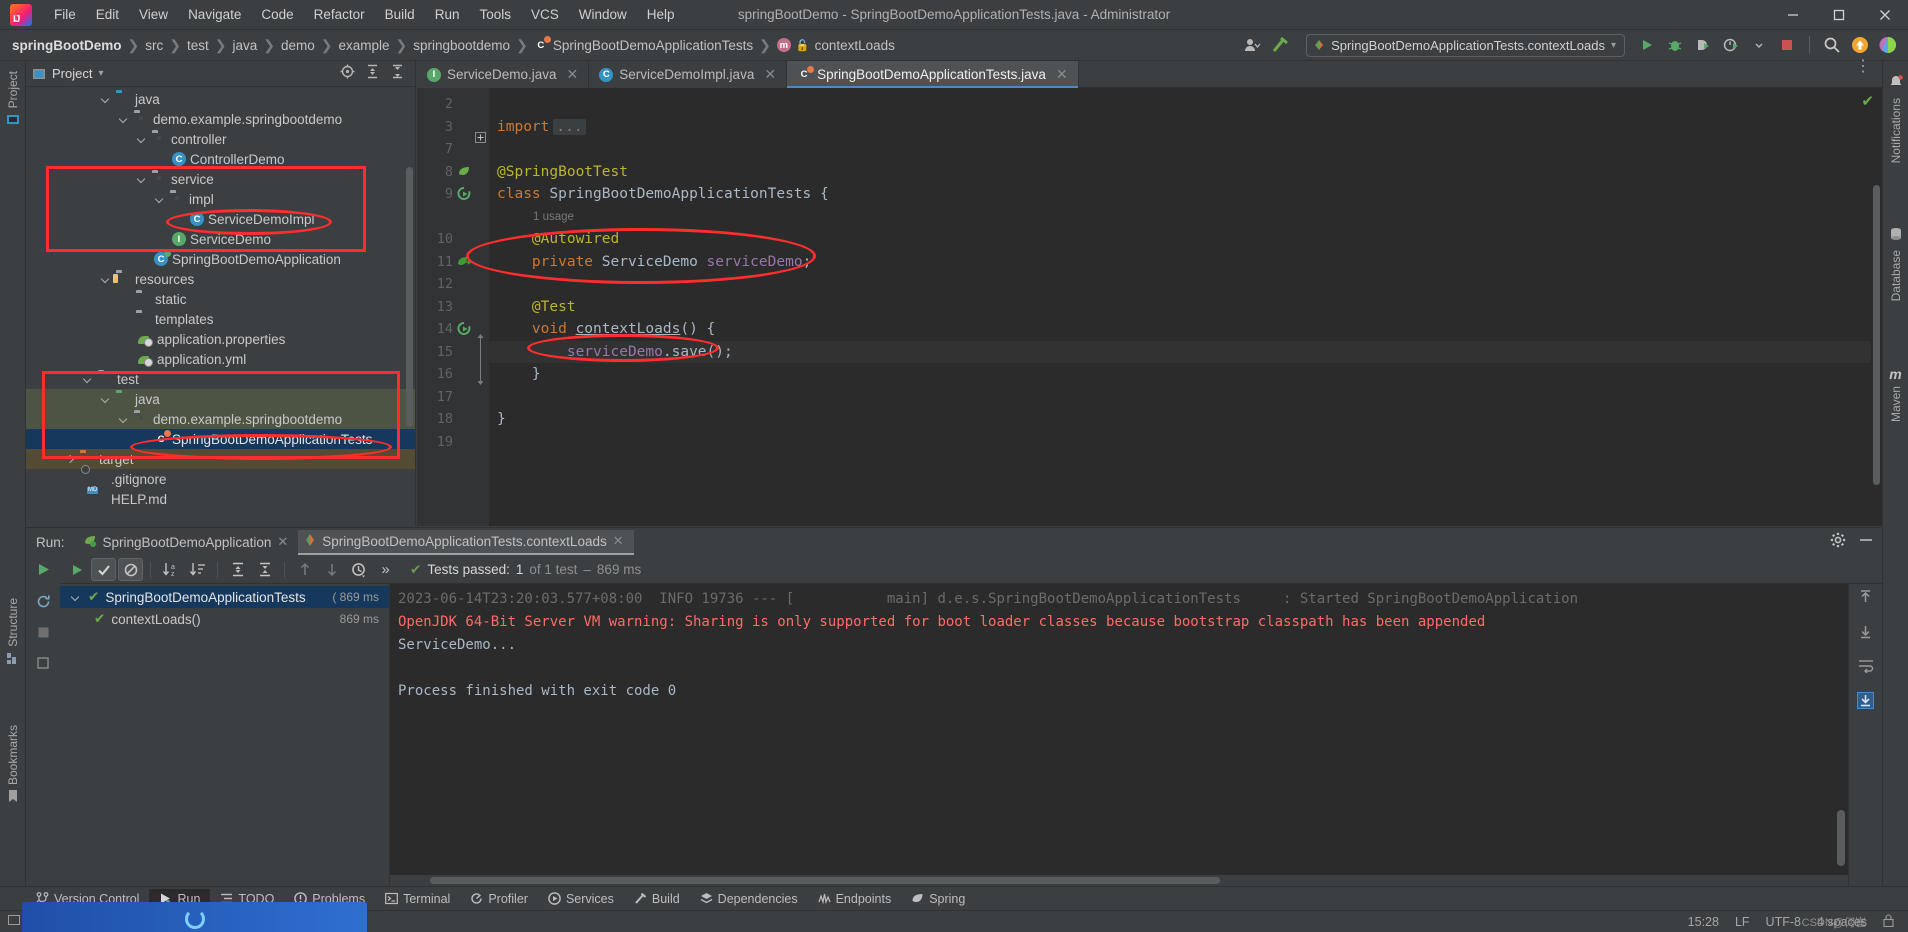 The image size is (1908, 932). What do you see at coordinates (1863, 67) in the screenshot?
I see `editor-more-options-icon: ⋮` at bounding box center [1863, 67].